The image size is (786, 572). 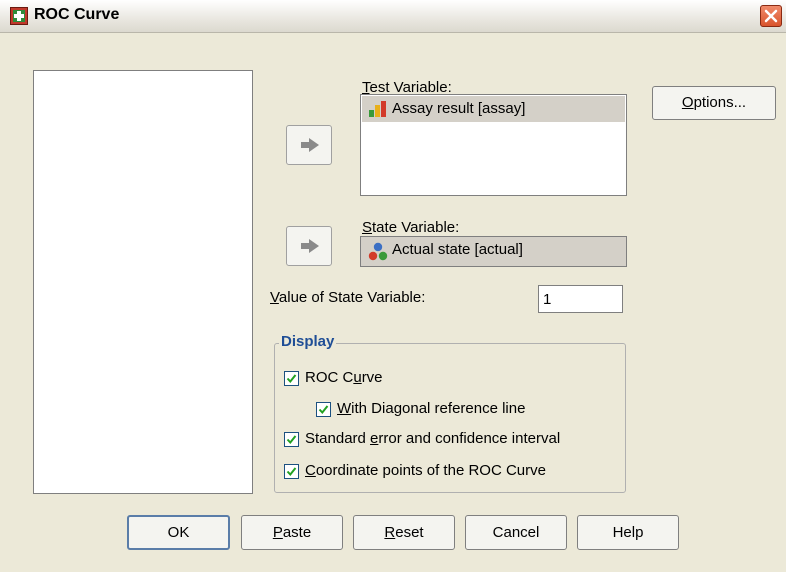 I want to click on scale-variable-icon, so click(x=377, y=109).